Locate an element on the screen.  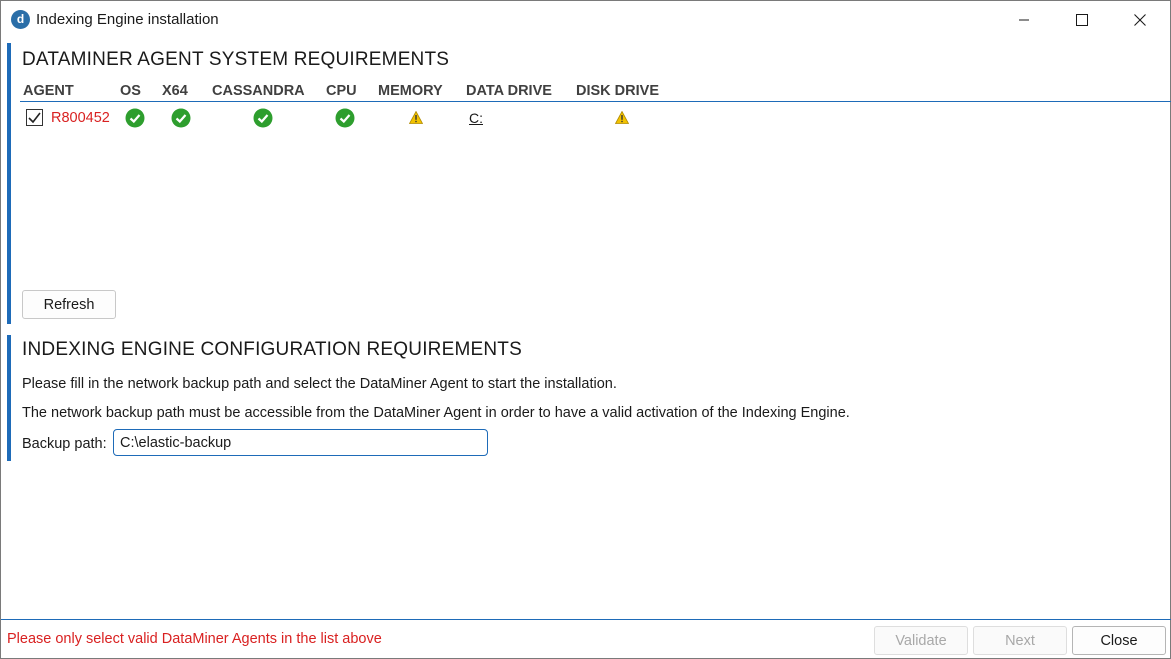
table-row: R800452 C: is located at coordinates (589, 118).